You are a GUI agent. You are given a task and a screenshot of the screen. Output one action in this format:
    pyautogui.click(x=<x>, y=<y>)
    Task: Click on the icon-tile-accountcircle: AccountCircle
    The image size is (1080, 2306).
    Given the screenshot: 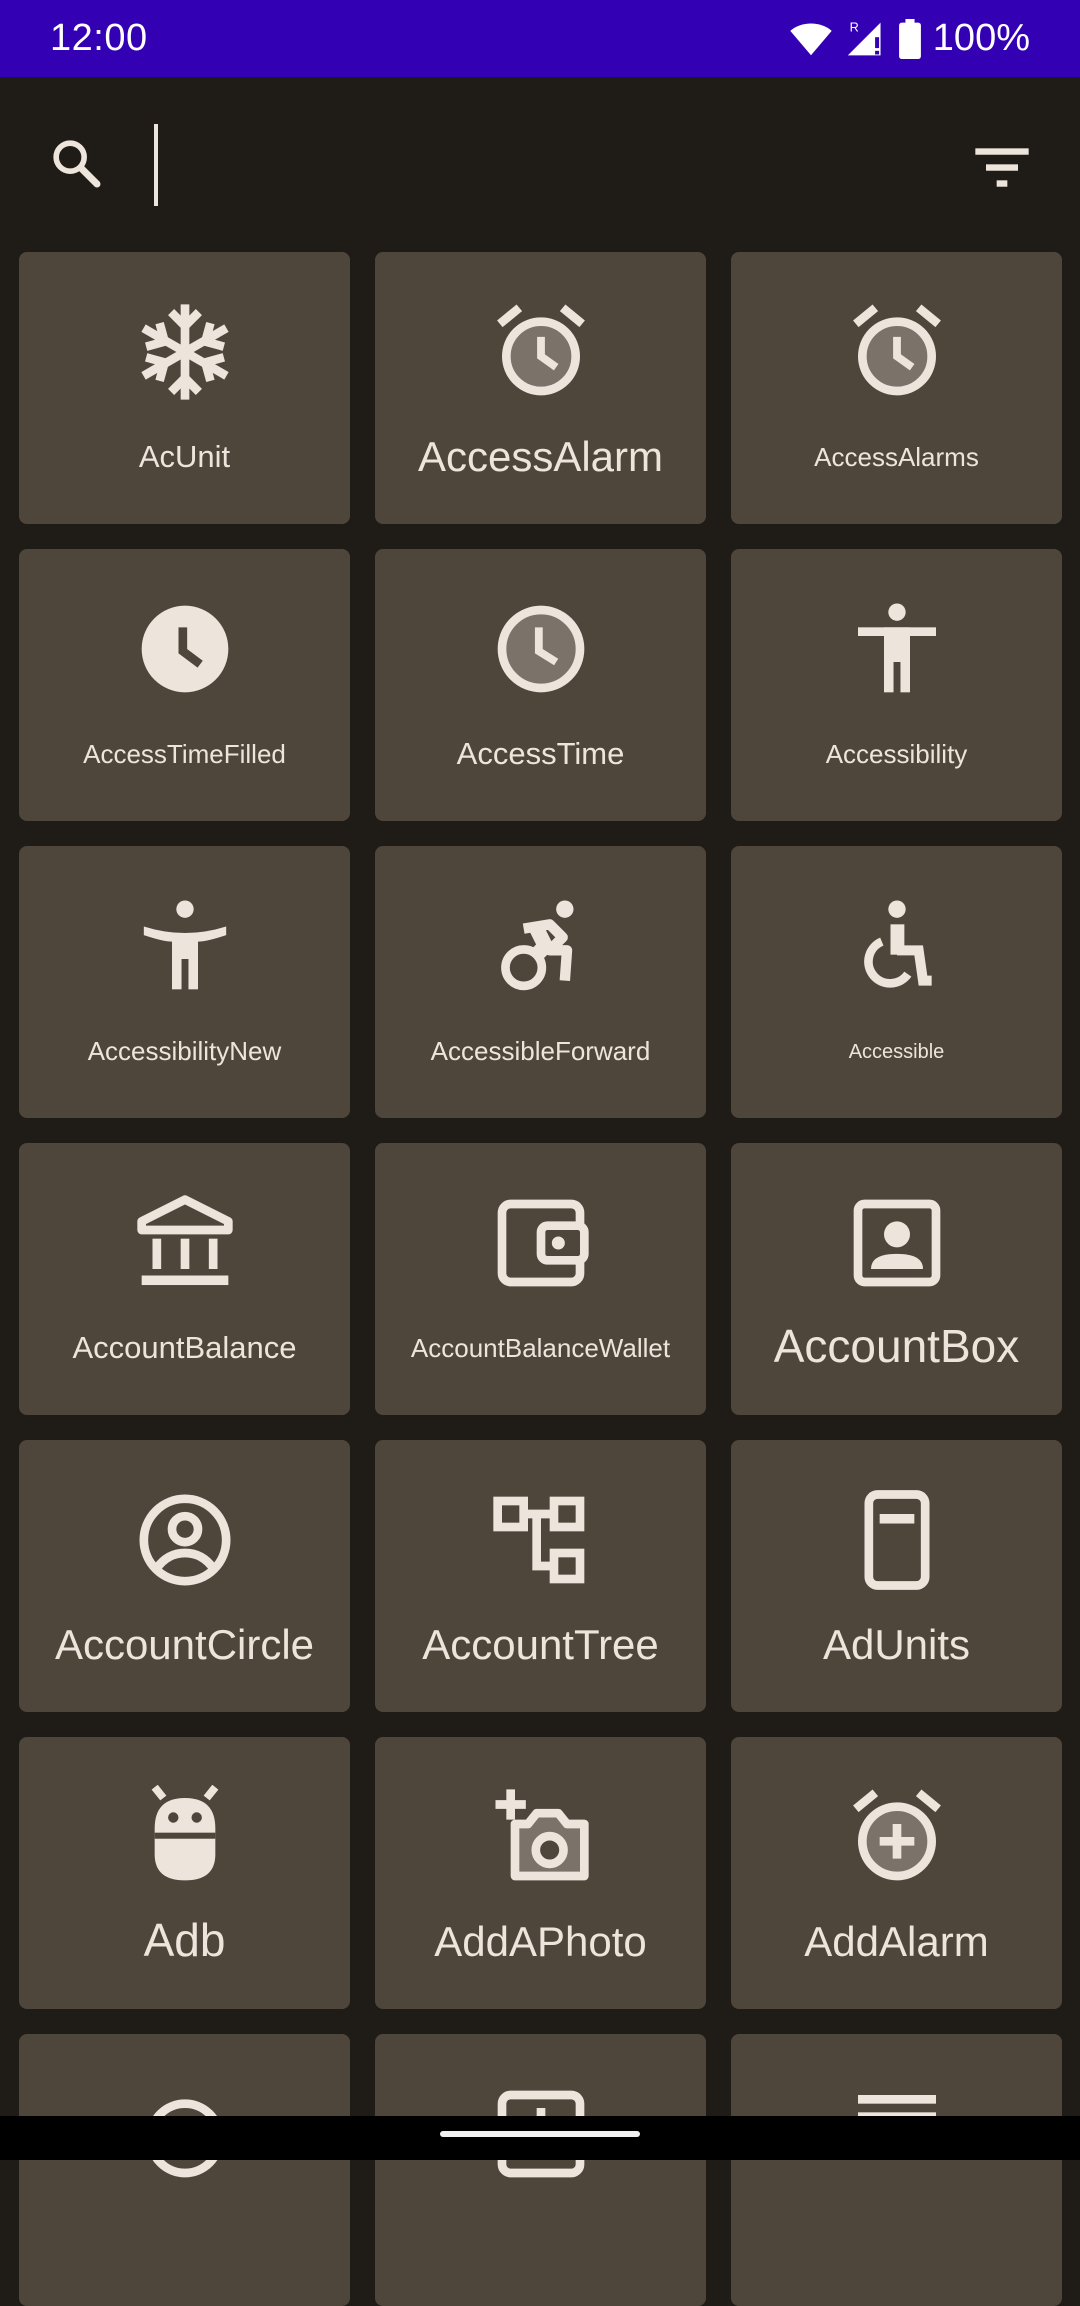 What is the action you would take?
    pyautogui.click(x=184, y=1576)
    